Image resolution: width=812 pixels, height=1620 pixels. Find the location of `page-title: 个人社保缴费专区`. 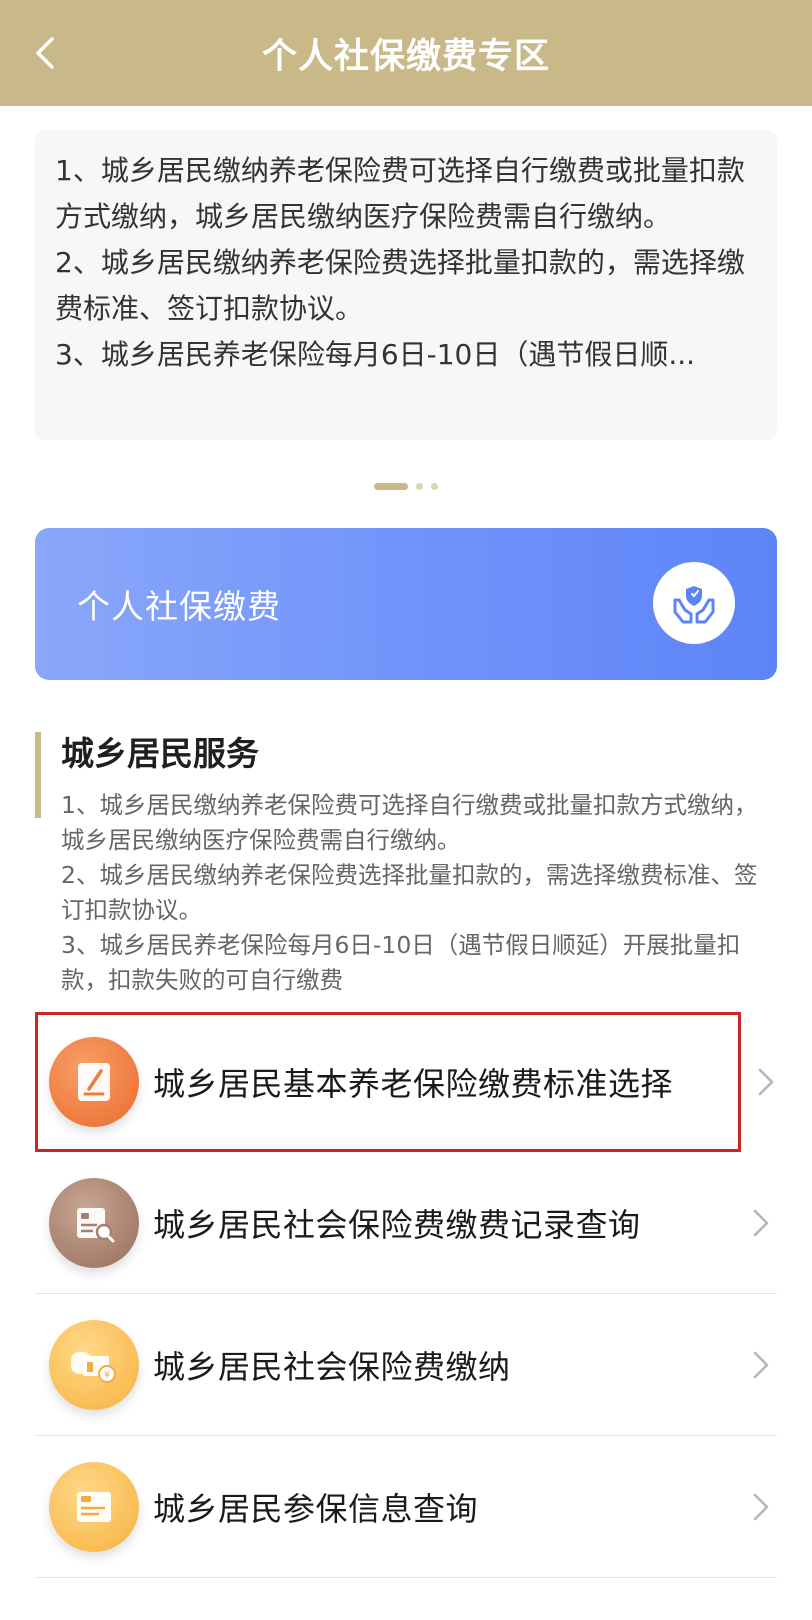

page-title: 个人社保缴费专区 is located at coordinates (405, 56).